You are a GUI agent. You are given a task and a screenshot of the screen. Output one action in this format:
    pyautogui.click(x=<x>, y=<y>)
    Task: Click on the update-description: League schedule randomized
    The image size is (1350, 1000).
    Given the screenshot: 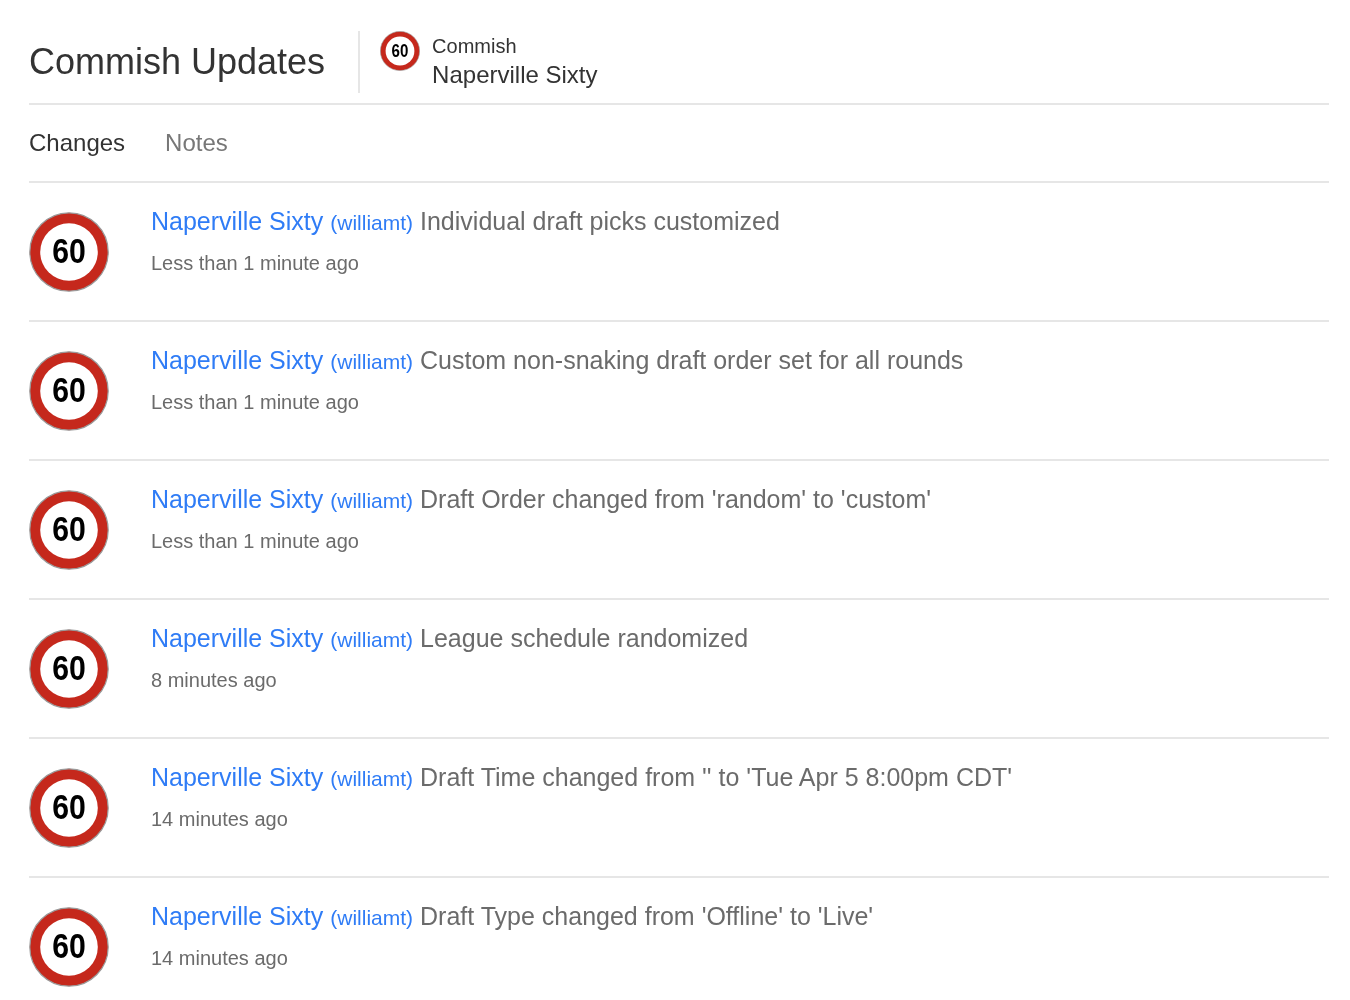 What is the action you would take?
    pyautogui.click(x=584, y=638)
    